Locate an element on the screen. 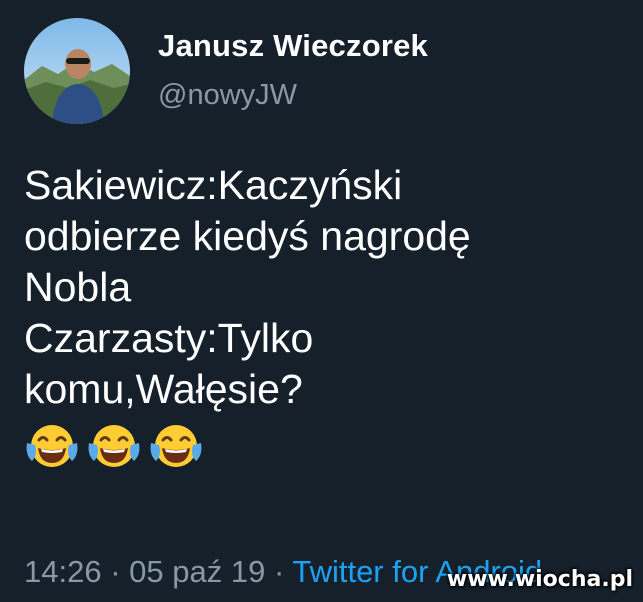 The image size is (643, 602). avatar-image is located at coordinates (77, 71).